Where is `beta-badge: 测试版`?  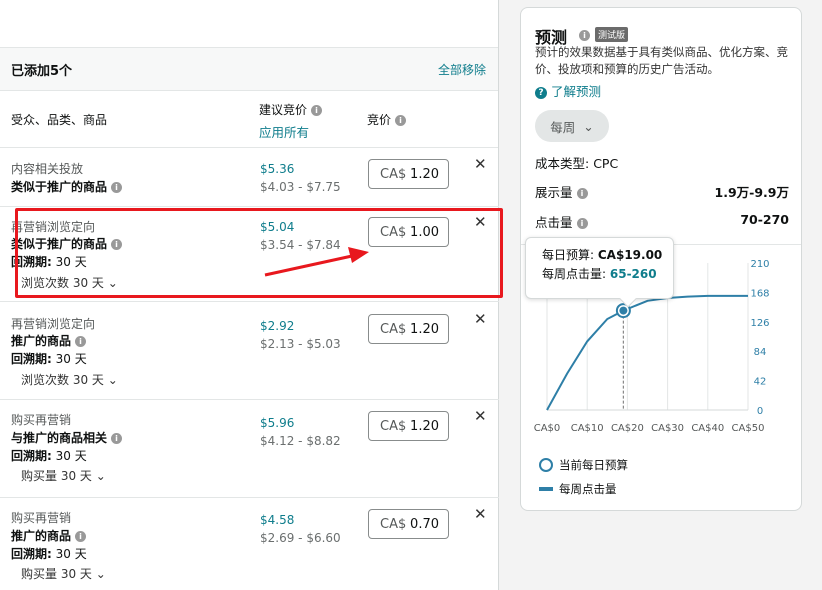
beta-badge: 测试版 is located at coordinates (612, 34).